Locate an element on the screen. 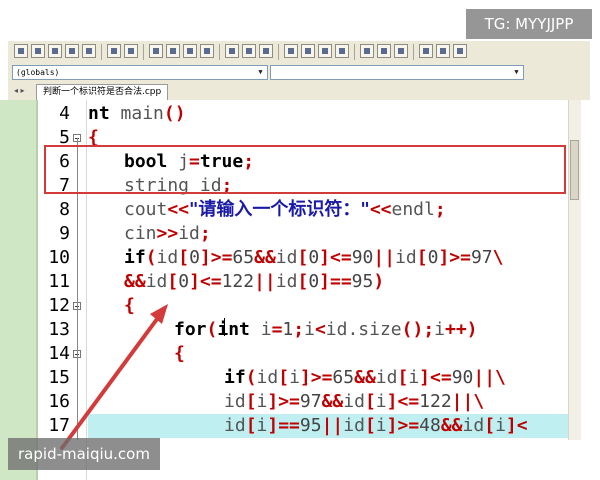 The image size is (600, 480). replace-icon is located at coordinates (190, 51).